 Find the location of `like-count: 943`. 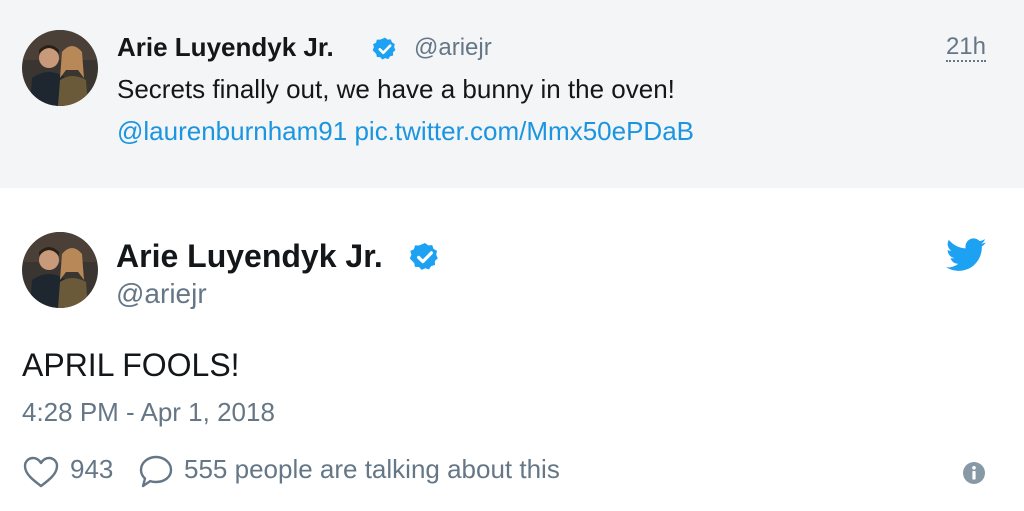

like-count: 943 is located at coordinates (91, 469).